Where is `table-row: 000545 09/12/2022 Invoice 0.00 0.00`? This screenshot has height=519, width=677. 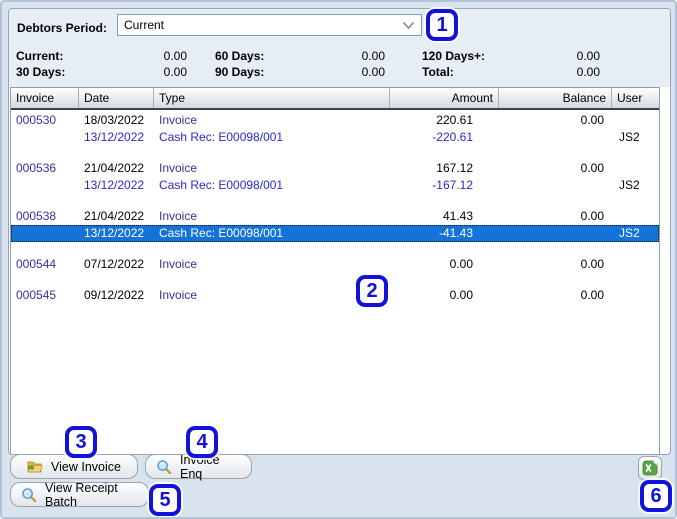
table-row: 000545 09/12/2022 Invoice 0.00 0.00 is located at coordinates (335, 295).